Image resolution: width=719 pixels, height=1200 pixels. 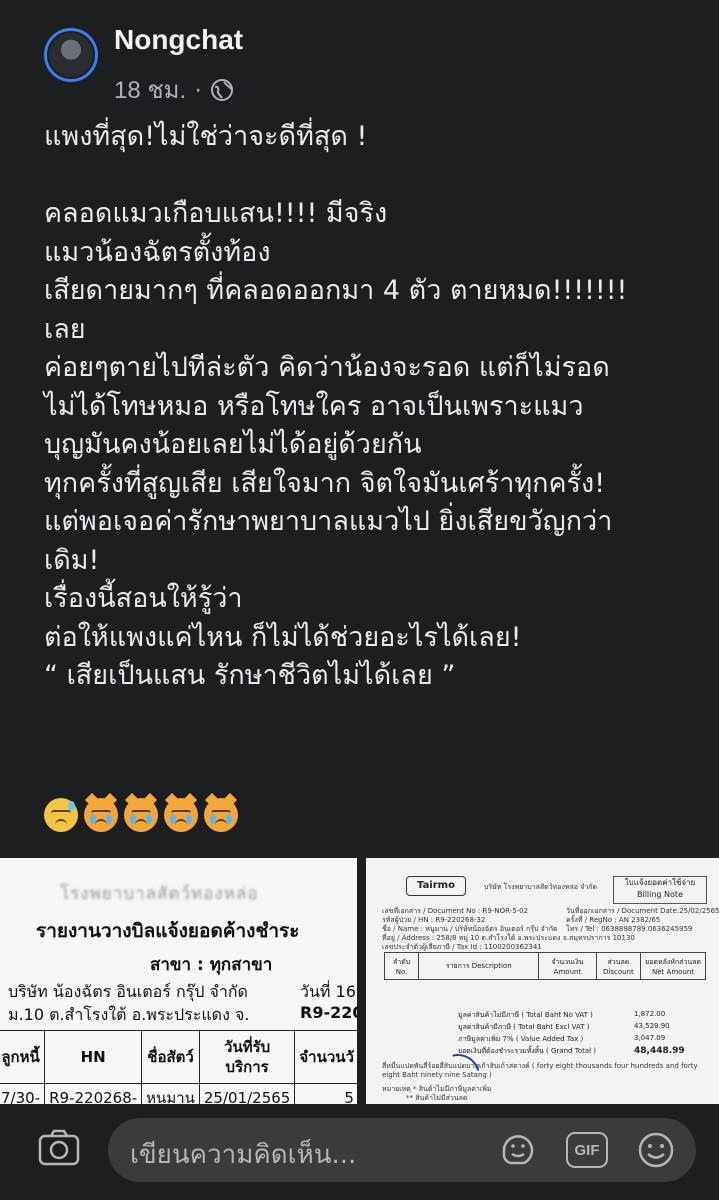 I want to click on post-text-line: เรื่องนี้สอนให้รู้ว่า, so click(x=143, y=598).